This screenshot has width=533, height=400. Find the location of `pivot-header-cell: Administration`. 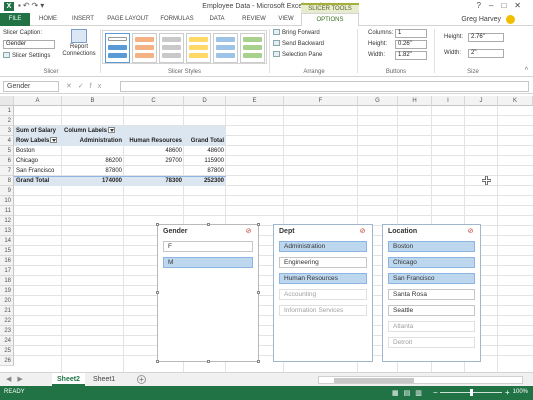

pivot-header-cell: Administration is located at coordinates (93, 141).